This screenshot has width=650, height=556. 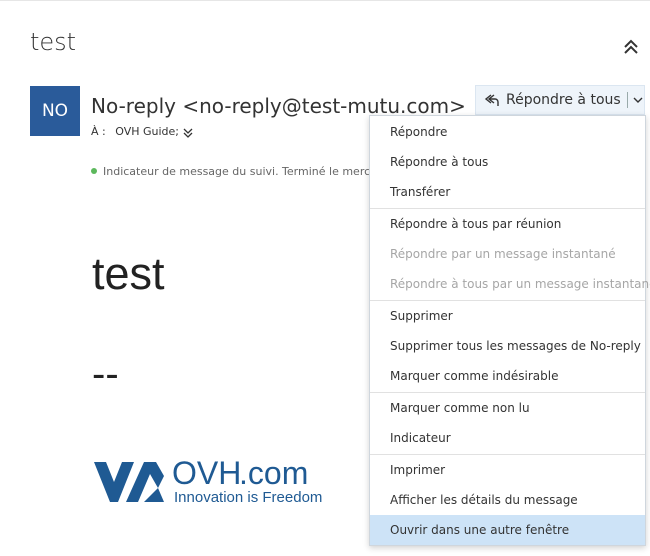 I want to click on menu-item-reply-im: Répondre par un message instantané, so click(x=503, y=254).